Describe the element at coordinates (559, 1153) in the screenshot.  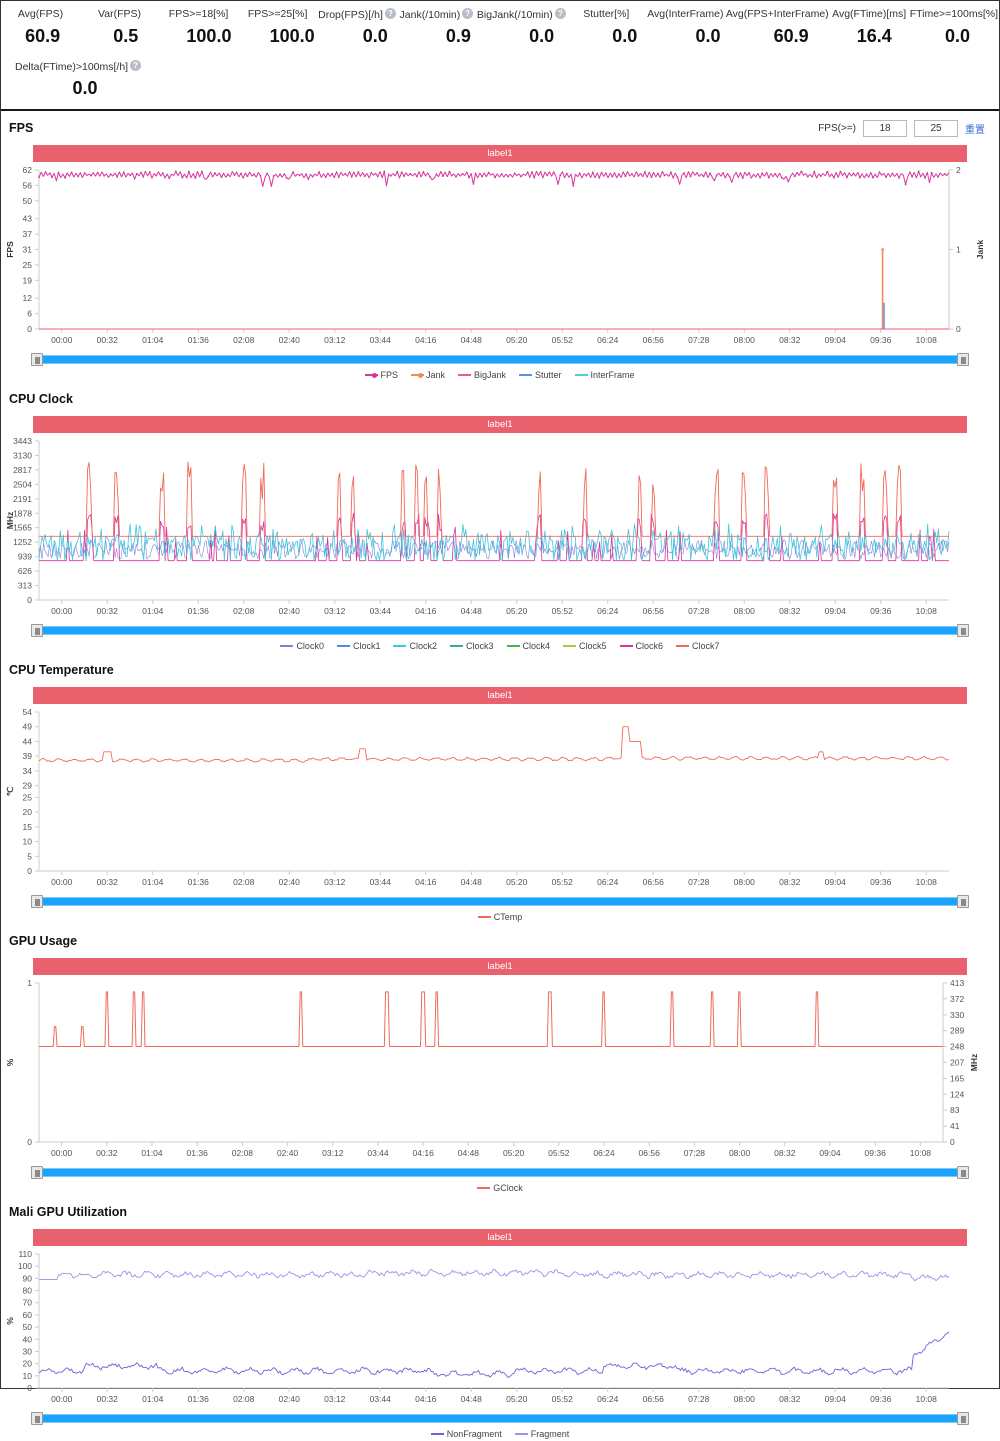
I see `svg-text: 05:52` at that location.